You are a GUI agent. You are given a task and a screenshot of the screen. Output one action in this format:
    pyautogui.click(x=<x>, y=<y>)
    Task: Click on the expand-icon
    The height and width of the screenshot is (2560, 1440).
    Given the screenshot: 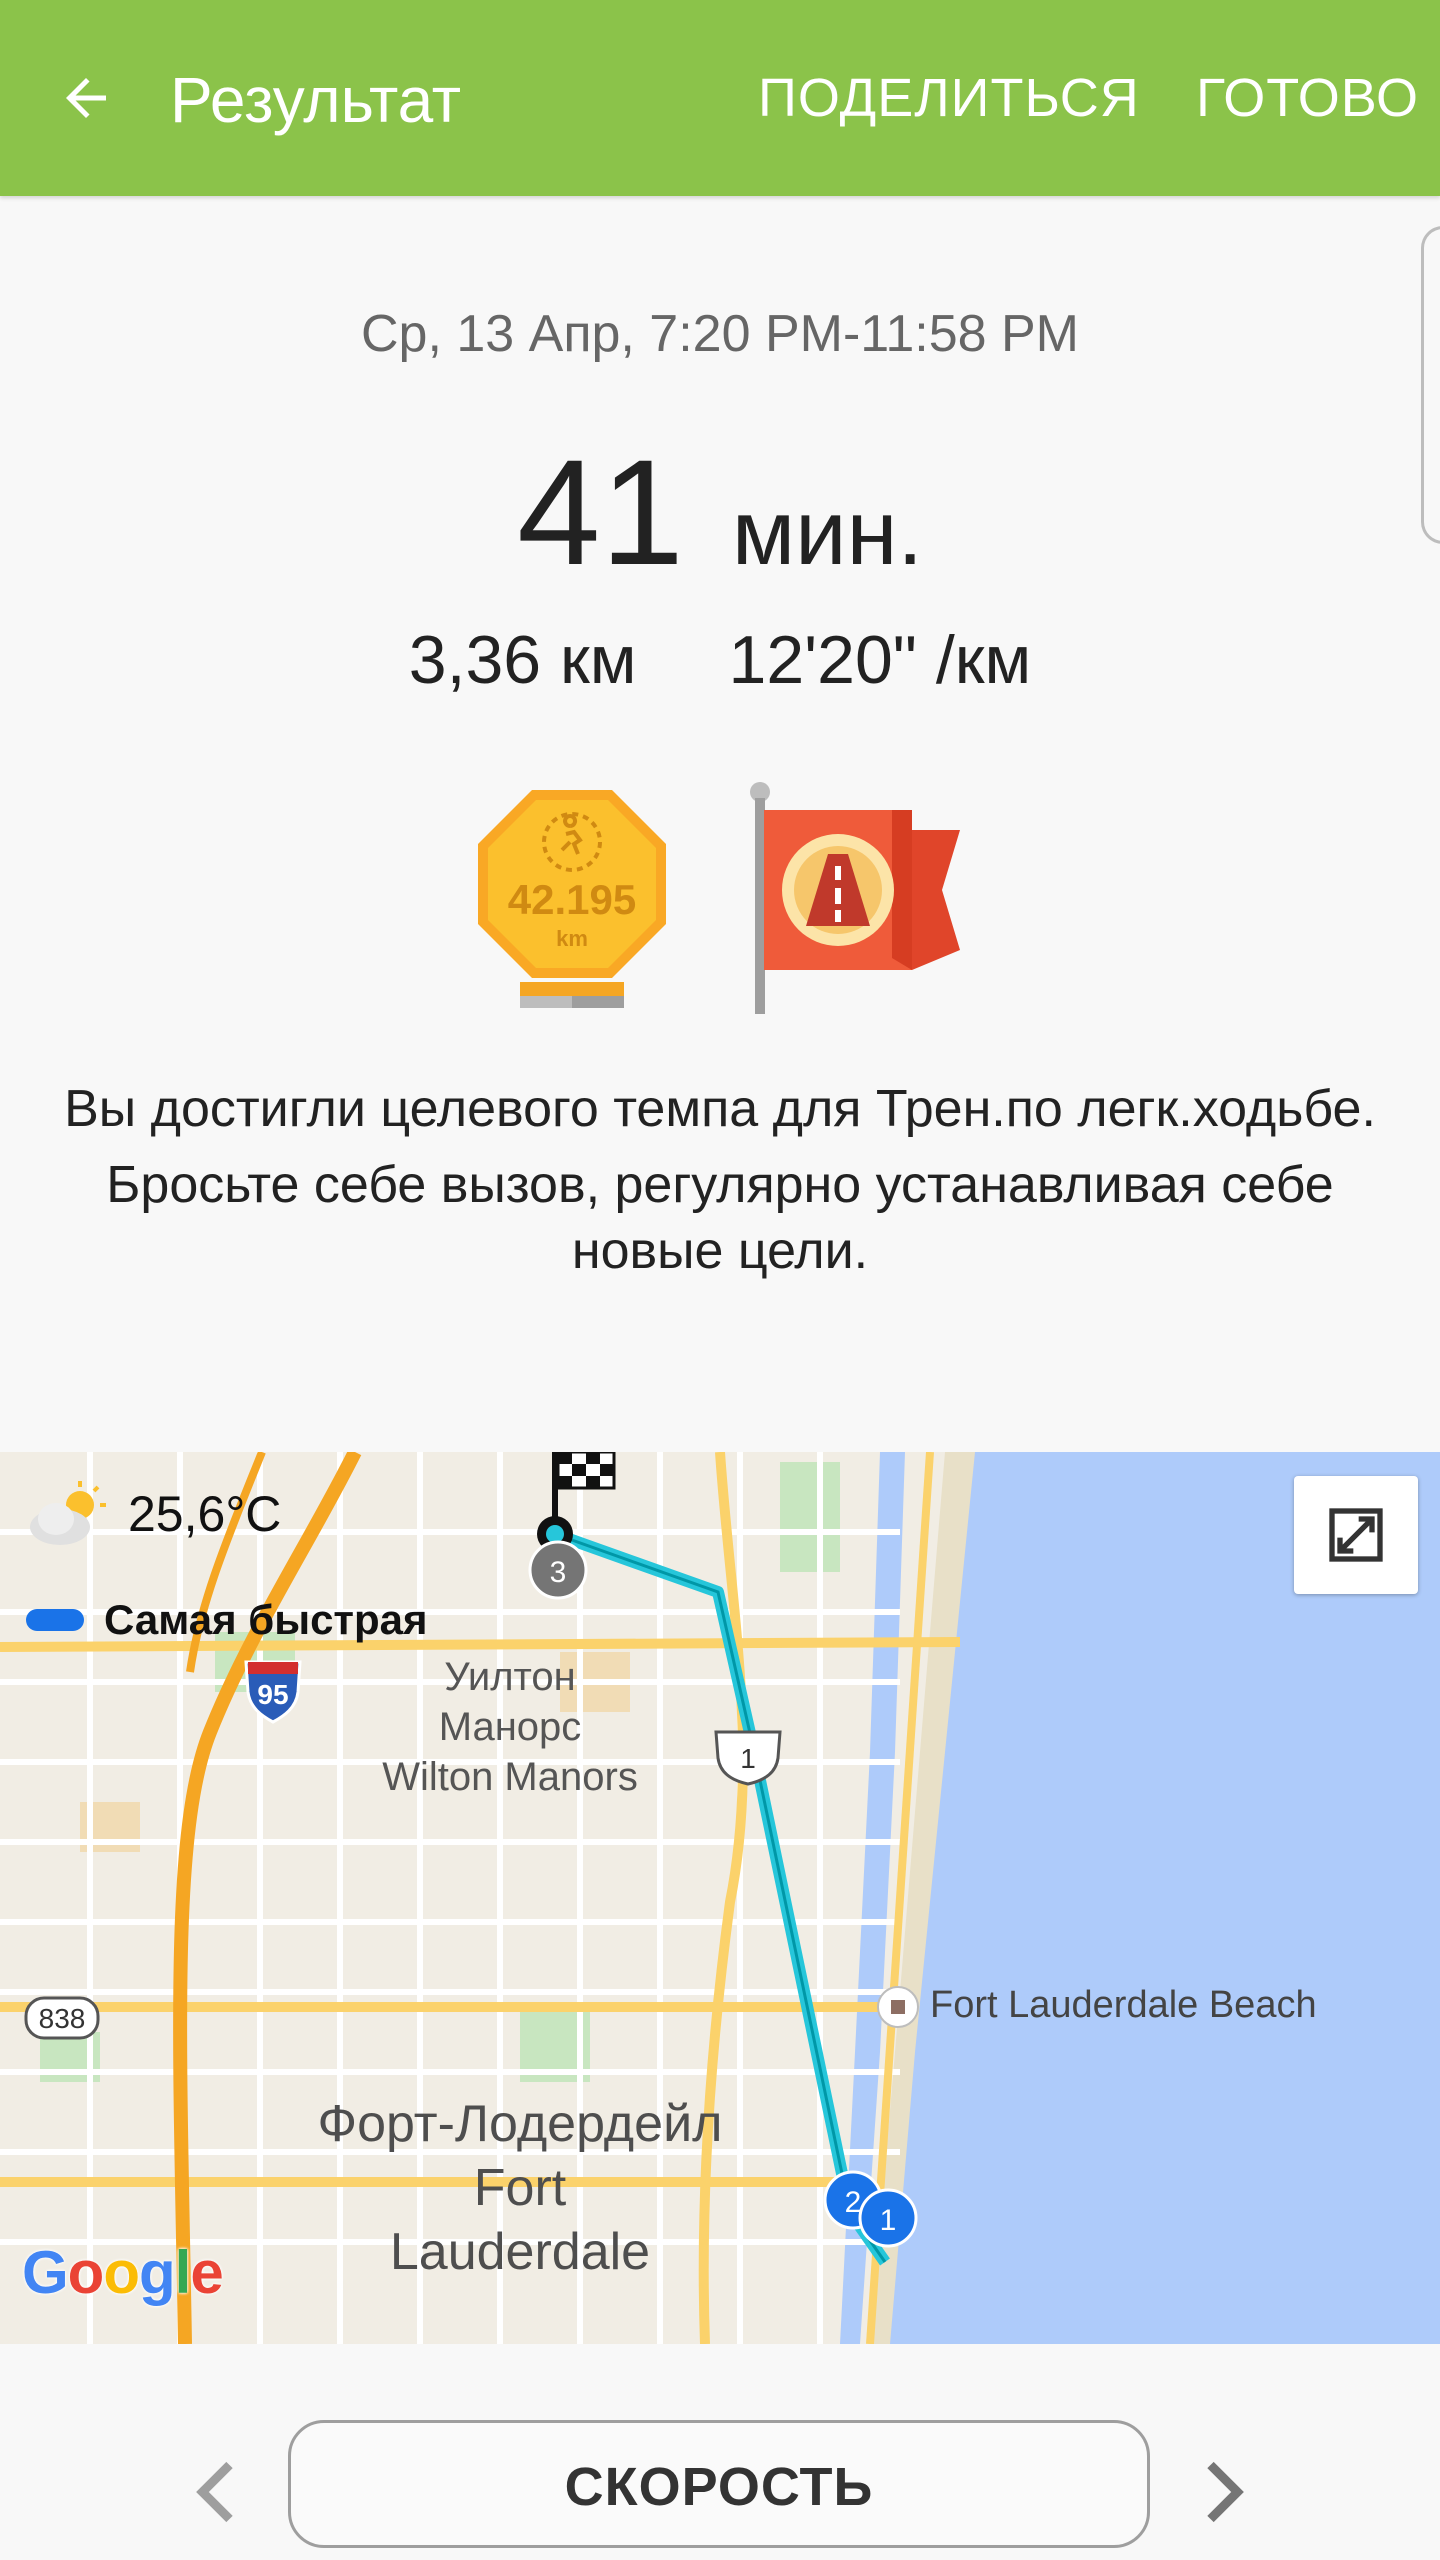 What is the action you would take?
    pyautogui.click(x=1356, y=1535)
    